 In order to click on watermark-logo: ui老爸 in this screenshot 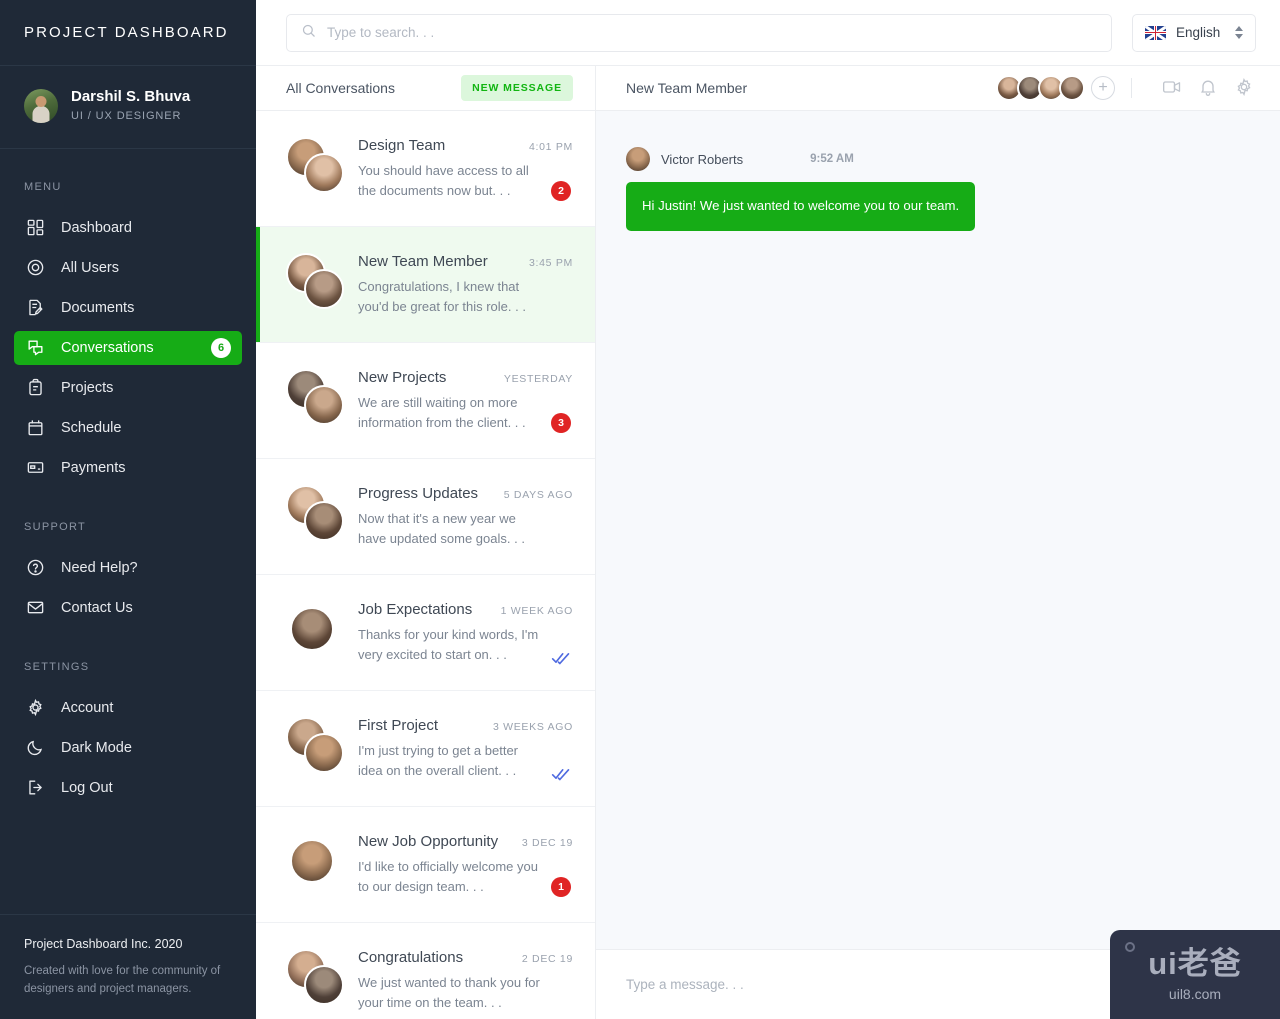, I will do `click(1195, 963)`.